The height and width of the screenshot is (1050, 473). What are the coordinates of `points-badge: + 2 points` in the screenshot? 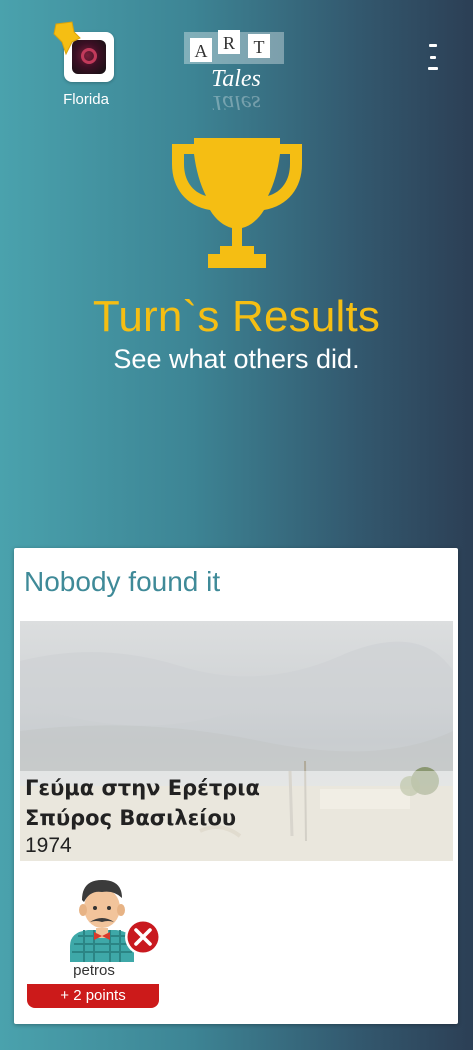 It's located at (93, 996).